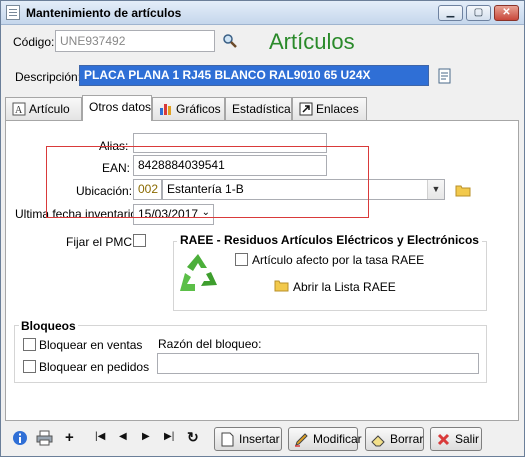  I want to click on search-icon, so click(230, 41).